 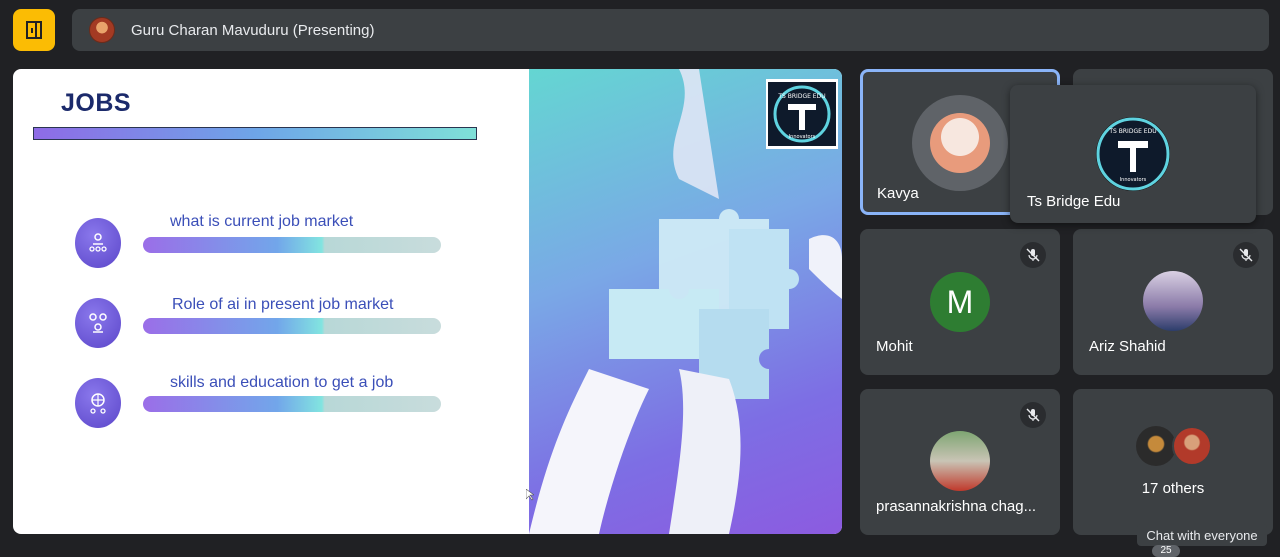 What do you see at coordinates (1127, 346) in the screenshot?
I see `participant-name: Ariz Shahid` at bounding box center [1127, 346].